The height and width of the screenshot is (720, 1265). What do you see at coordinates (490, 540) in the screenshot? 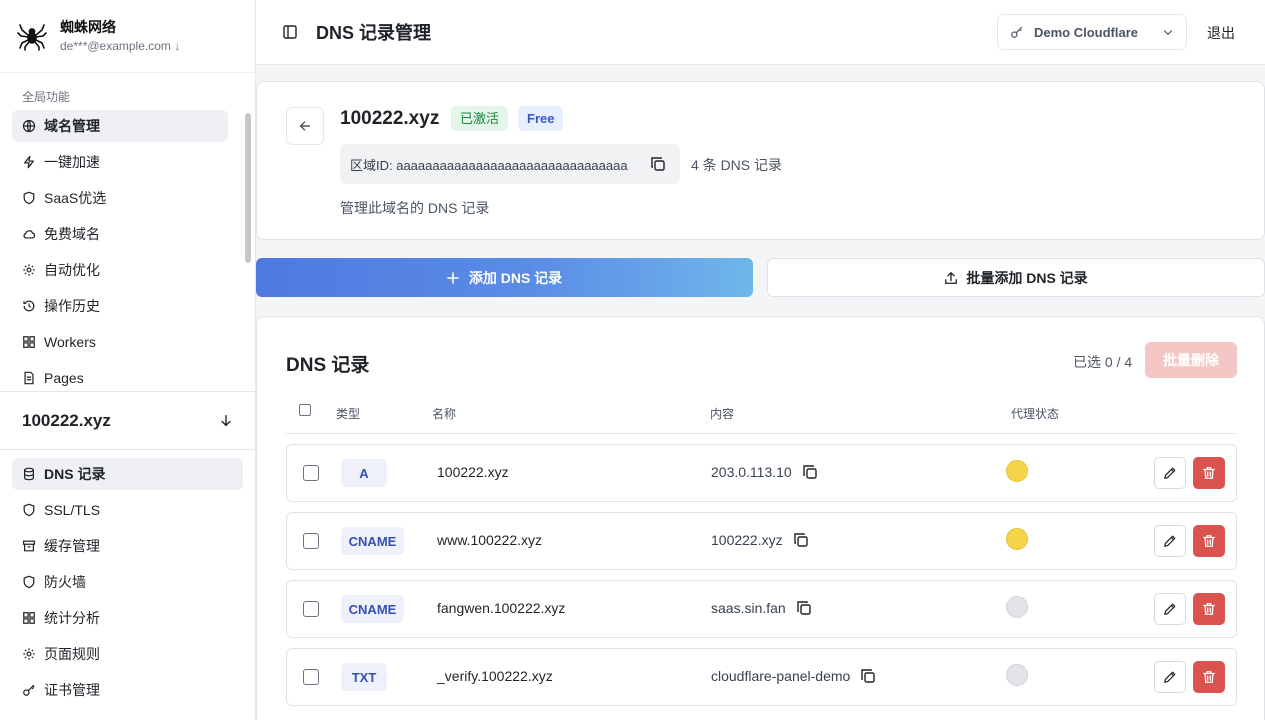
I see `record-name: www.100222.xyz` at bounding box center [490, 540].